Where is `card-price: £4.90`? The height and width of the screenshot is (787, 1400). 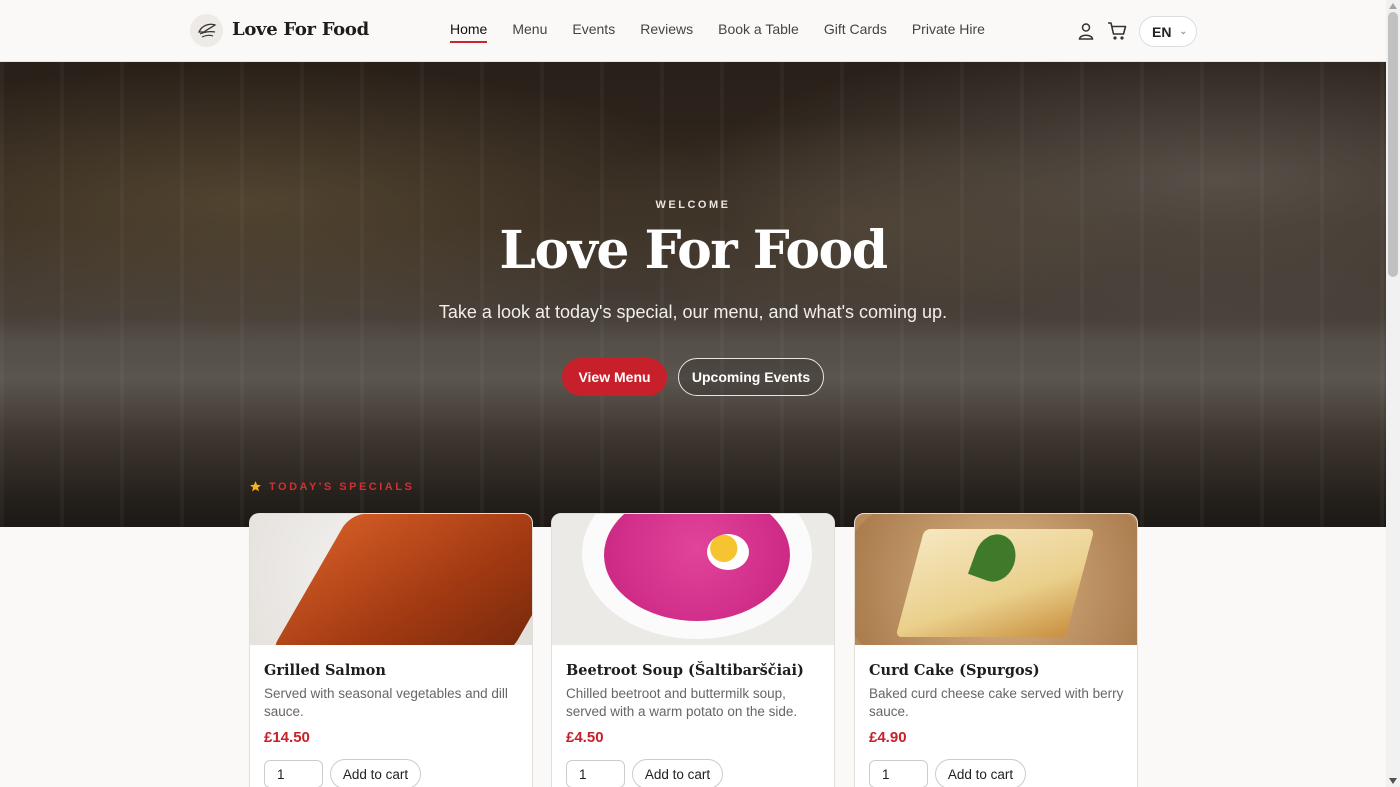
card-price: £4.90 is located at coordinates (888, 737).